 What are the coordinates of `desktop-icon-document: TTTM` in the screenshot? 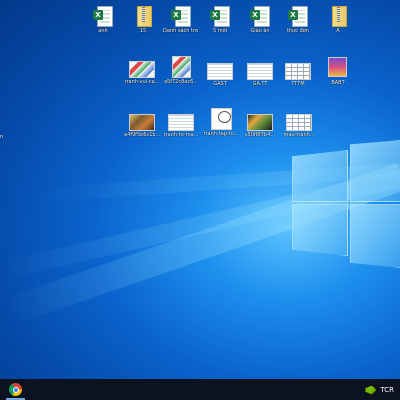 It's located at (298, 74).